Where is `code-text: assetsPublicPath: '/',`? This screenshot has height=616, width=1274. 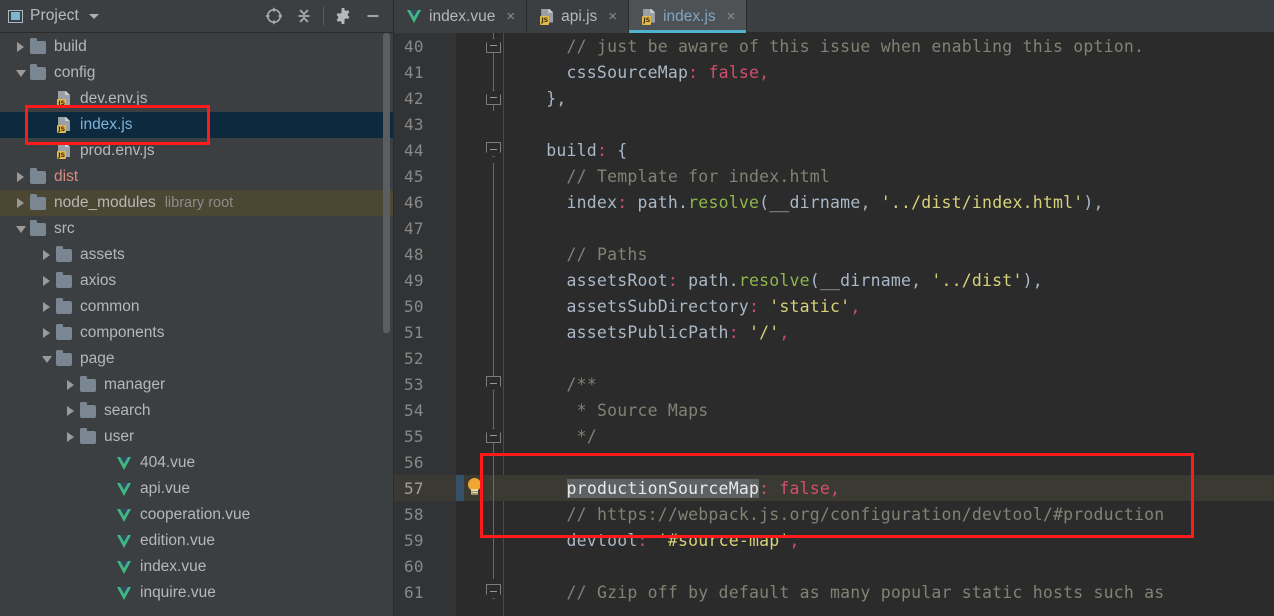 code-text: assetsPublicPath: '/', is located at coordinates (647, 332).